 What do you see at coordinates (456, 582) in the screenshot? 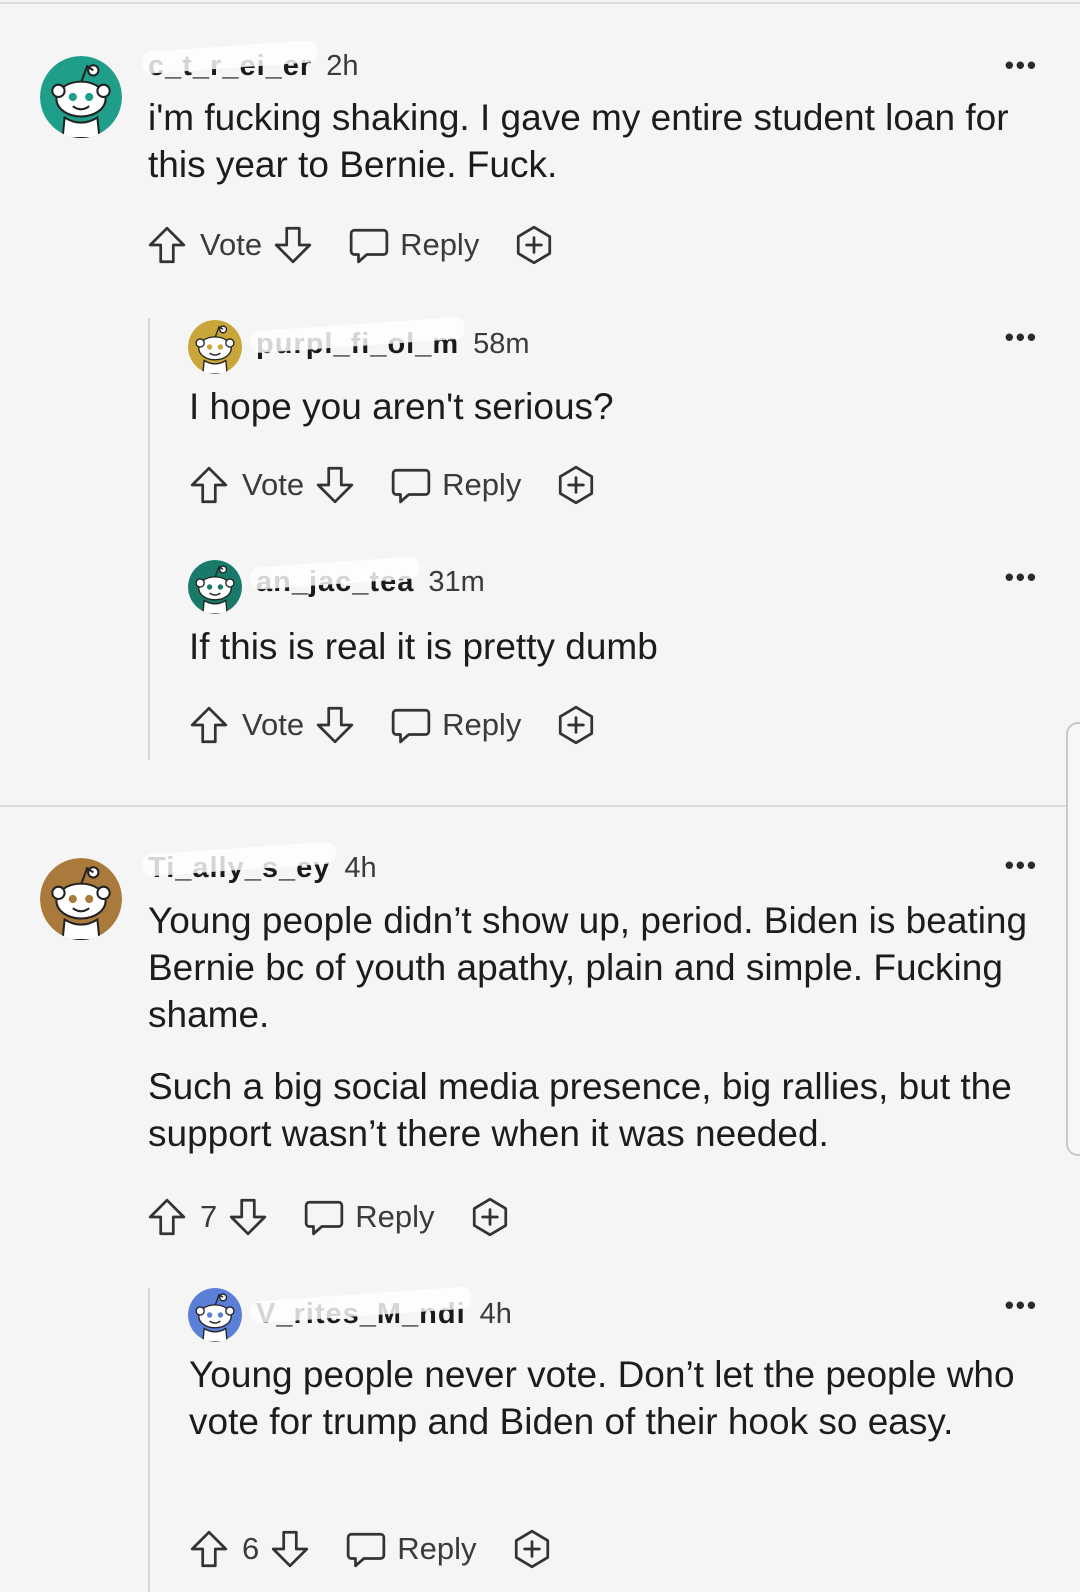
I see `timestamp: 31m` at bounding box center [456, 582].